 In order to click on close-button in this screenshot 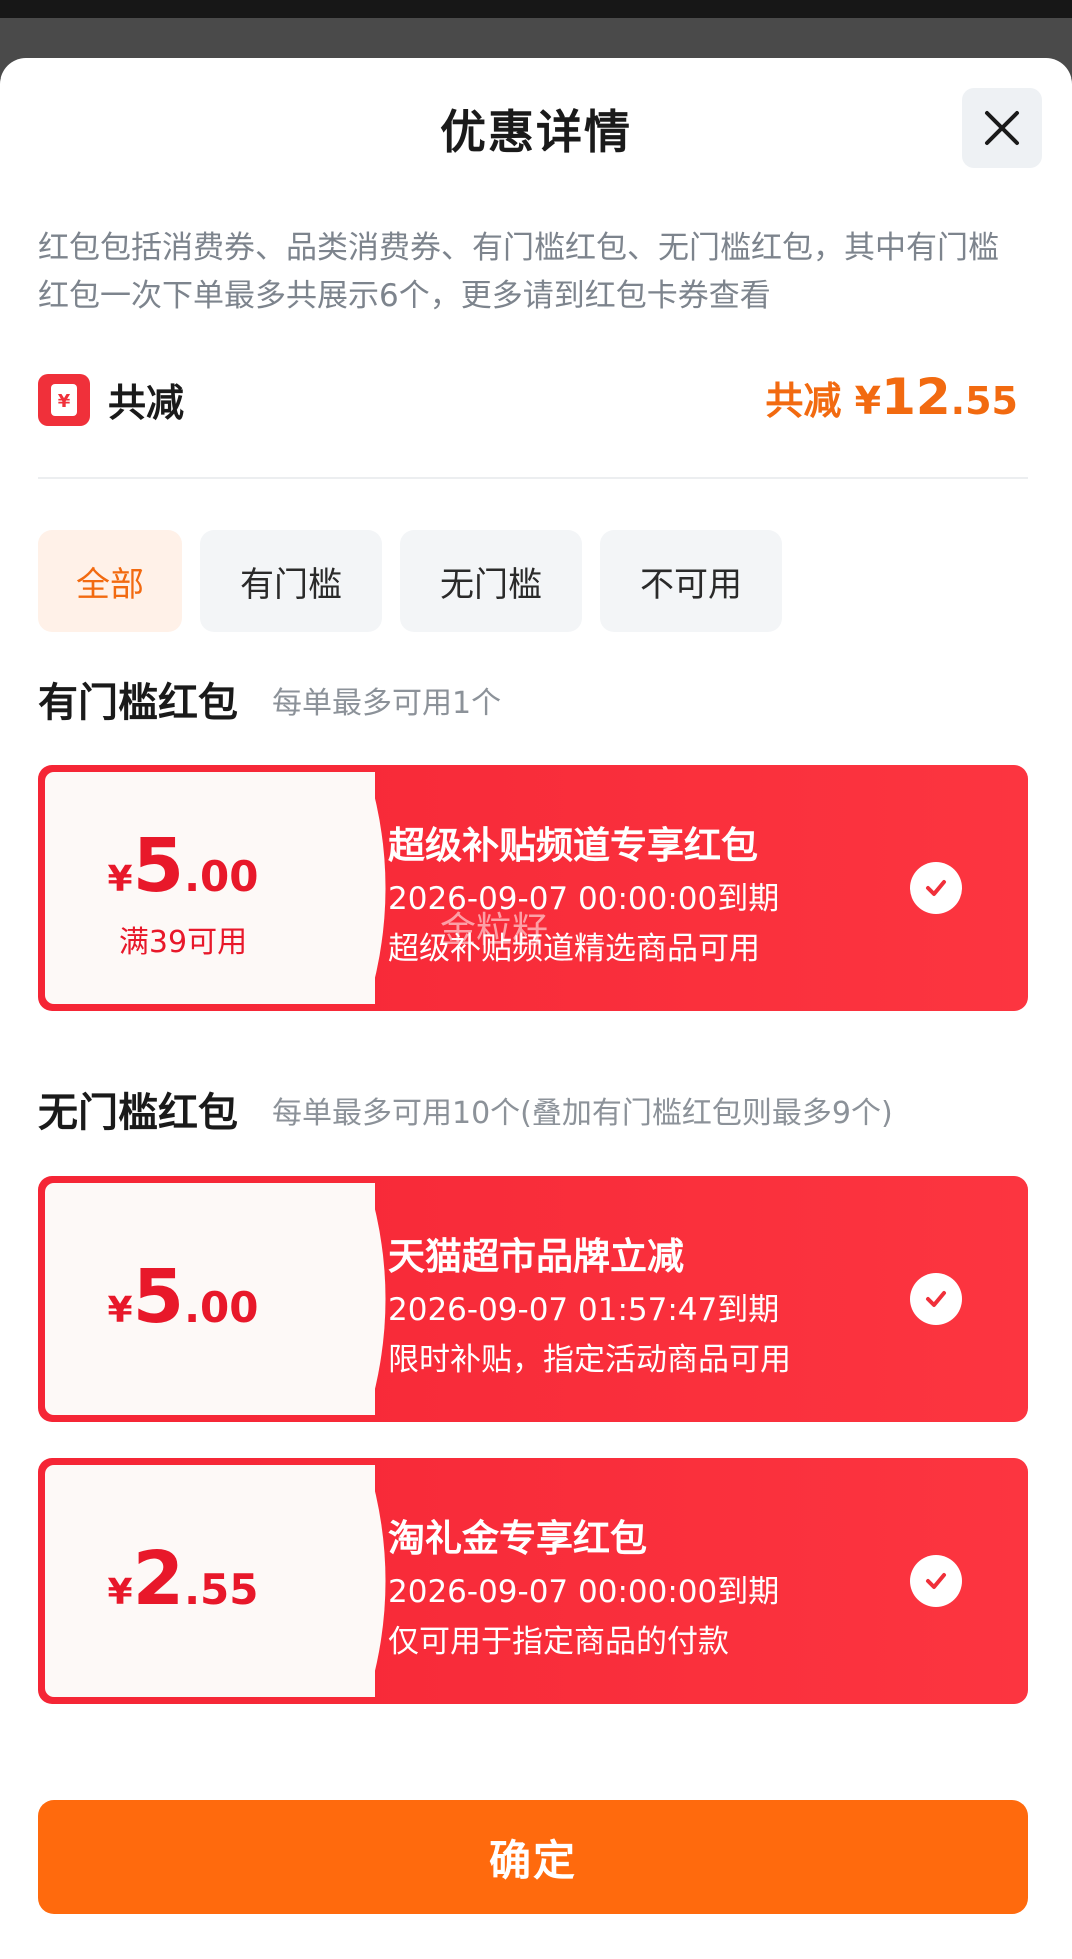, I will do `click(1002, 128)`.